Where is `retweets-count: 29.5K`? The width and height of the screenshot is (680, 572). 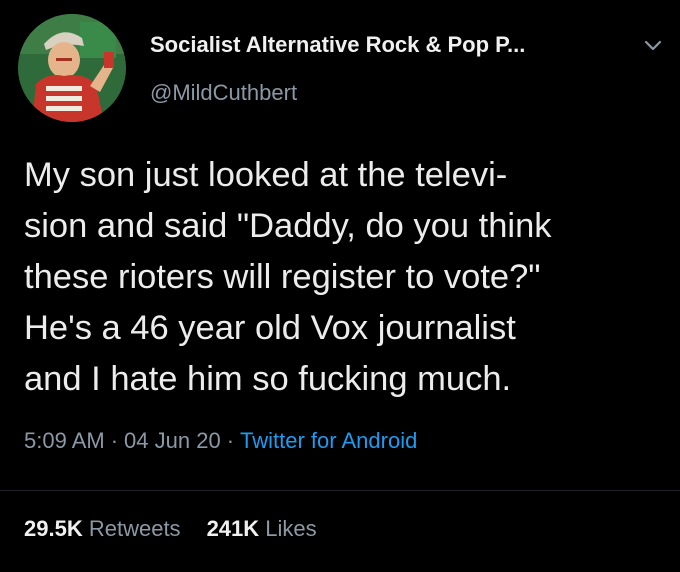
retweets-count: 29.5K is located at coordinates (53, 528).